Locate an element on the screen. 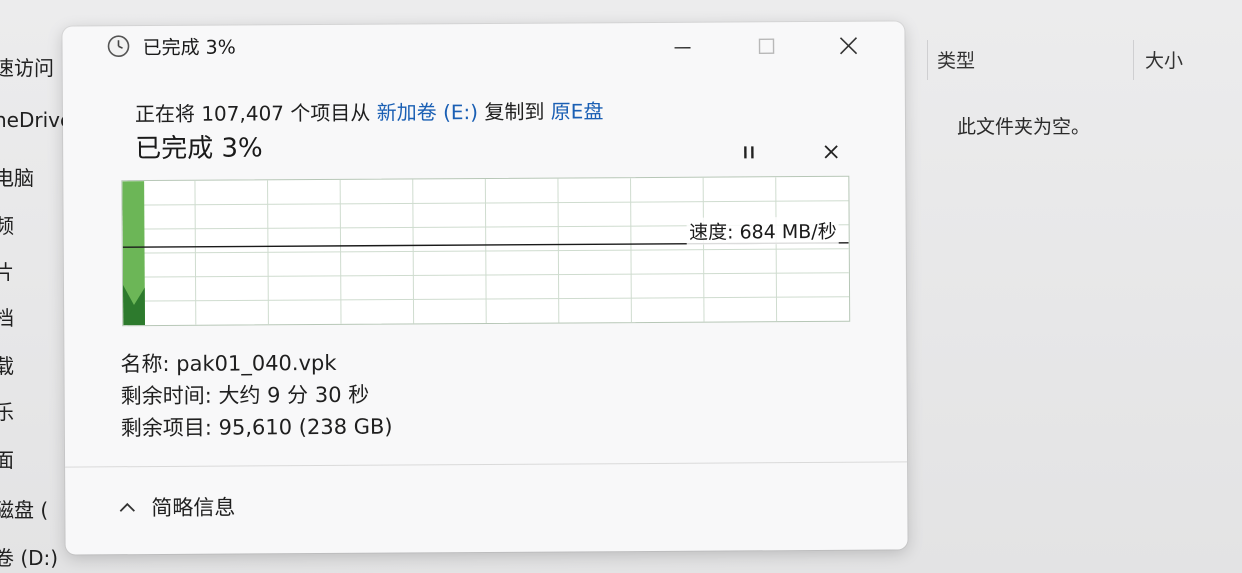 This screenshot has width=1242, height=573. cancel-button is located at coordinates (831, 152).